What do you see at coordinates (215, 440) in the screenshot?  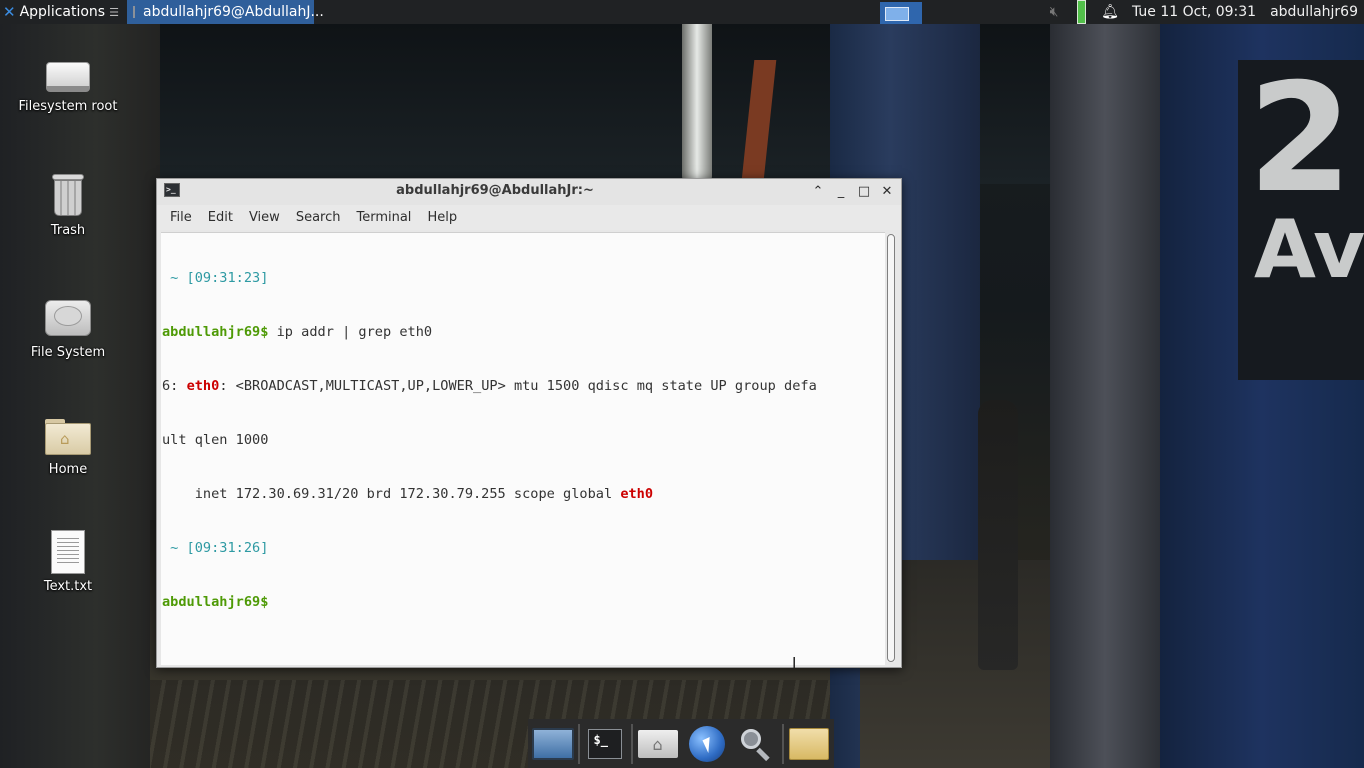 I see `output-text: ult qlen 1000` at bounding box center [215, 440].